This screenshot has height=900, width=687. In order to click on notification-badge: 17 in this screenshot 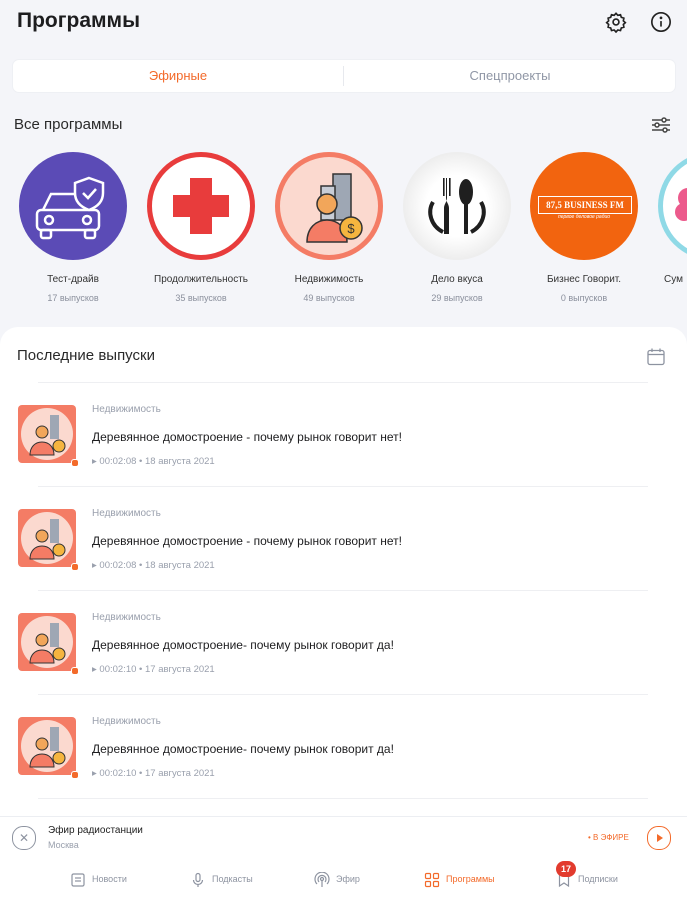, I will do `click(566, 869)`.